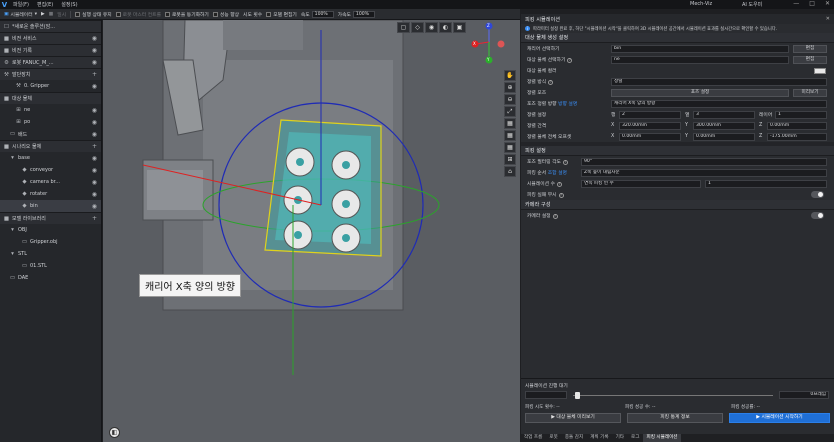  What do you see at coordinates (50, 242) in the screenshot?
I see `tree-item: ▭ Gripper.obj` at bounding box center [50, 242].